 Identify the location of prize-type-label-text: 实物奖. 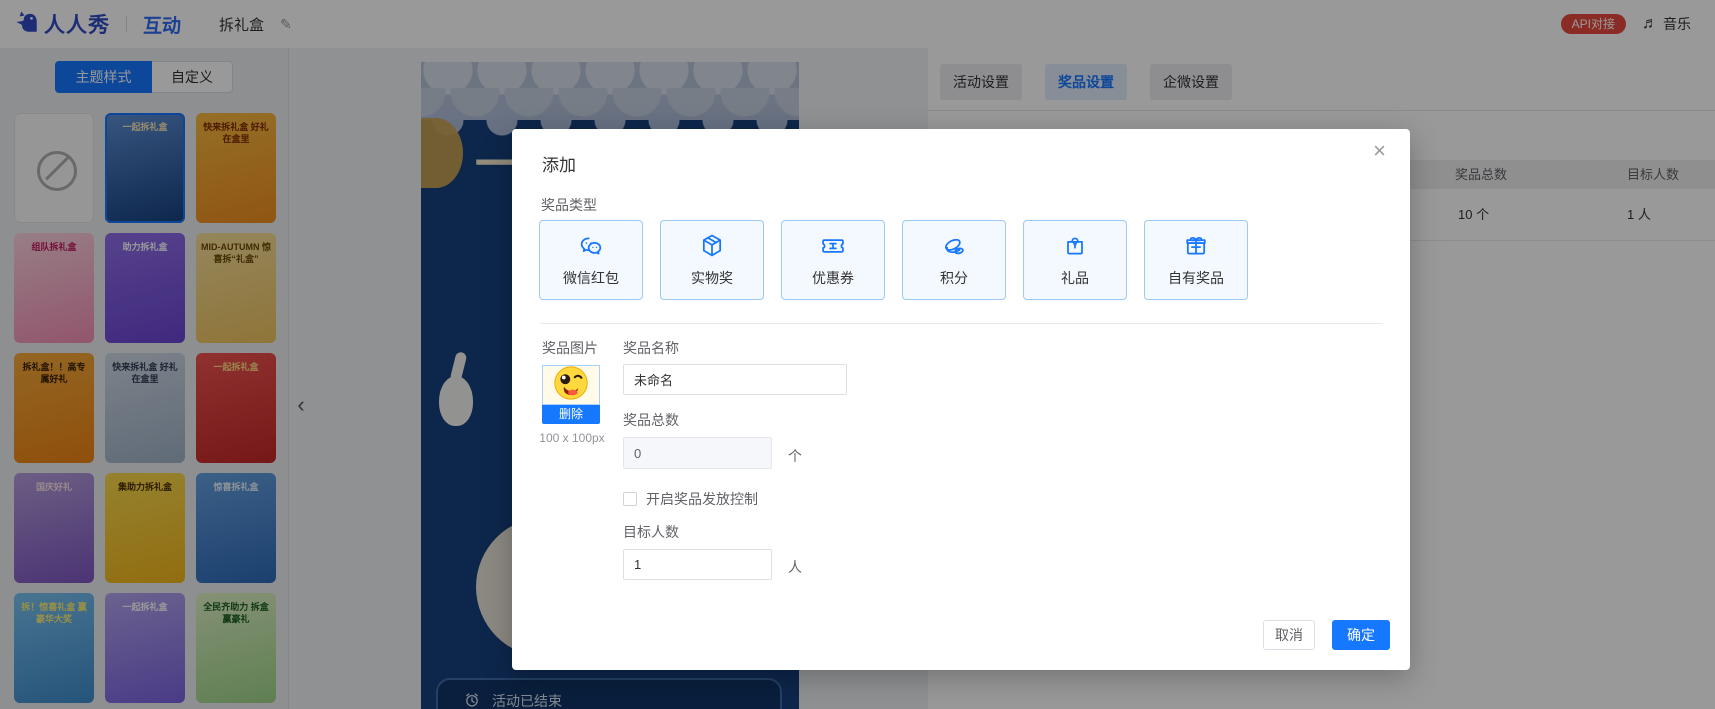
(712, 278).